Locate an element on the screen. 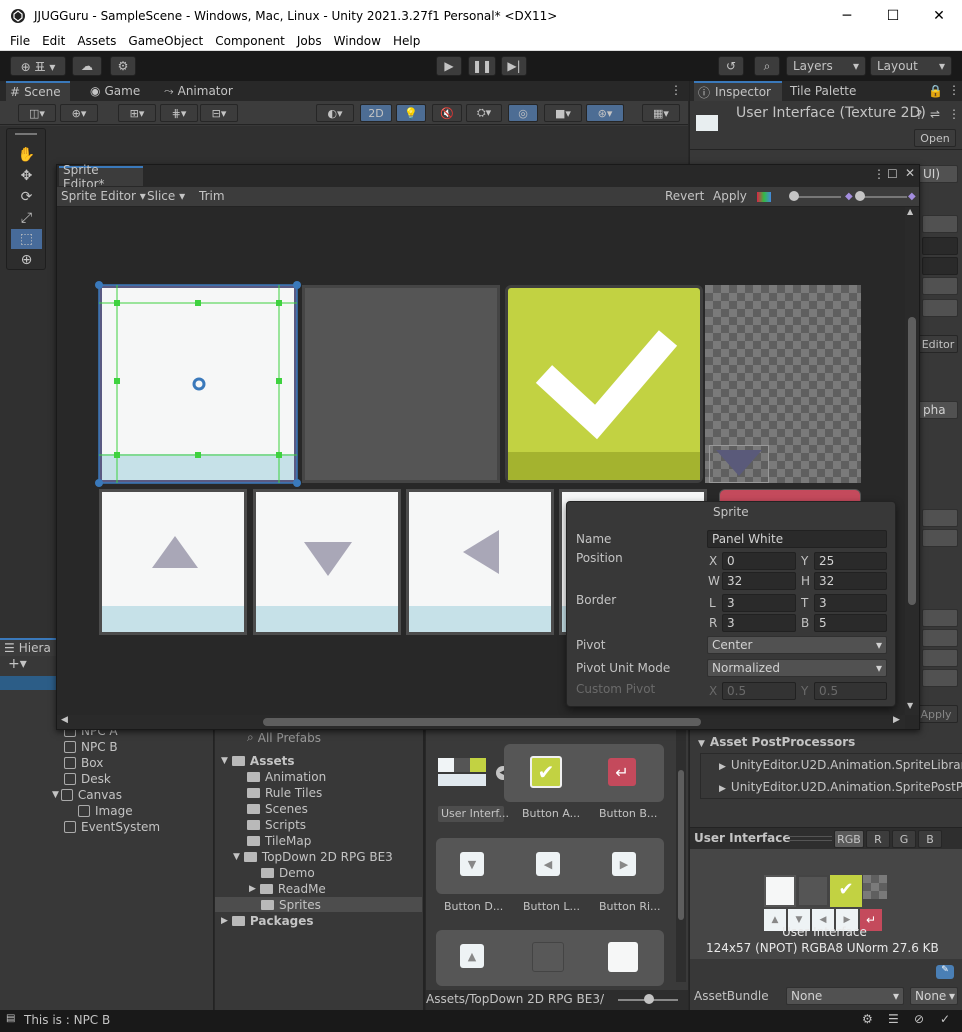 Image resolution: width=962 pixels, height=1032 pixels. collab-icon: ⚙ is located at coordinates (123, 66).